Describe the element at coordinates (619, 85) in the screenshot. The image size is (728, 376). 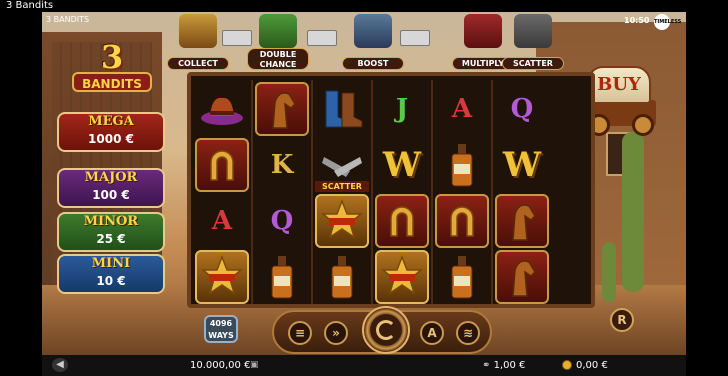
I see `buy-feature-button: BUY` at that location.